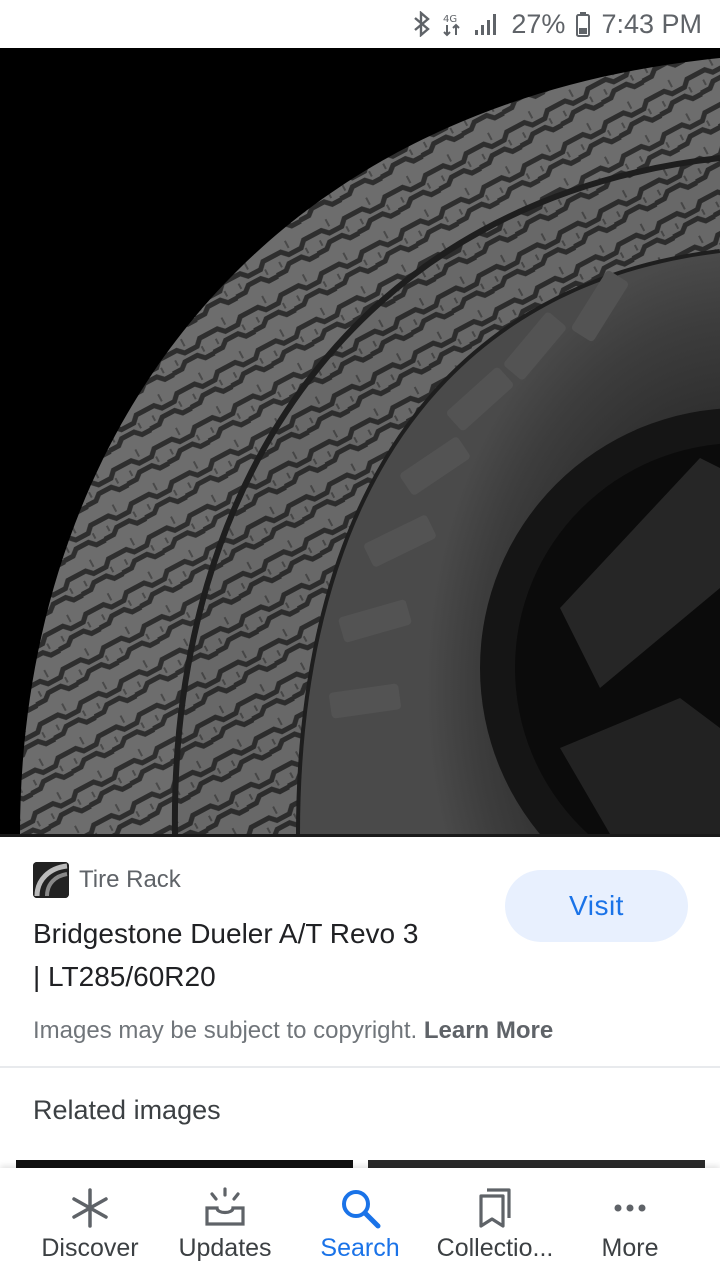 Image resolution: width=720 pixels, height=1280 pixels. Describe the element at coordinates (487, 24) in the screenshot. I see `signal-icon` at that location.